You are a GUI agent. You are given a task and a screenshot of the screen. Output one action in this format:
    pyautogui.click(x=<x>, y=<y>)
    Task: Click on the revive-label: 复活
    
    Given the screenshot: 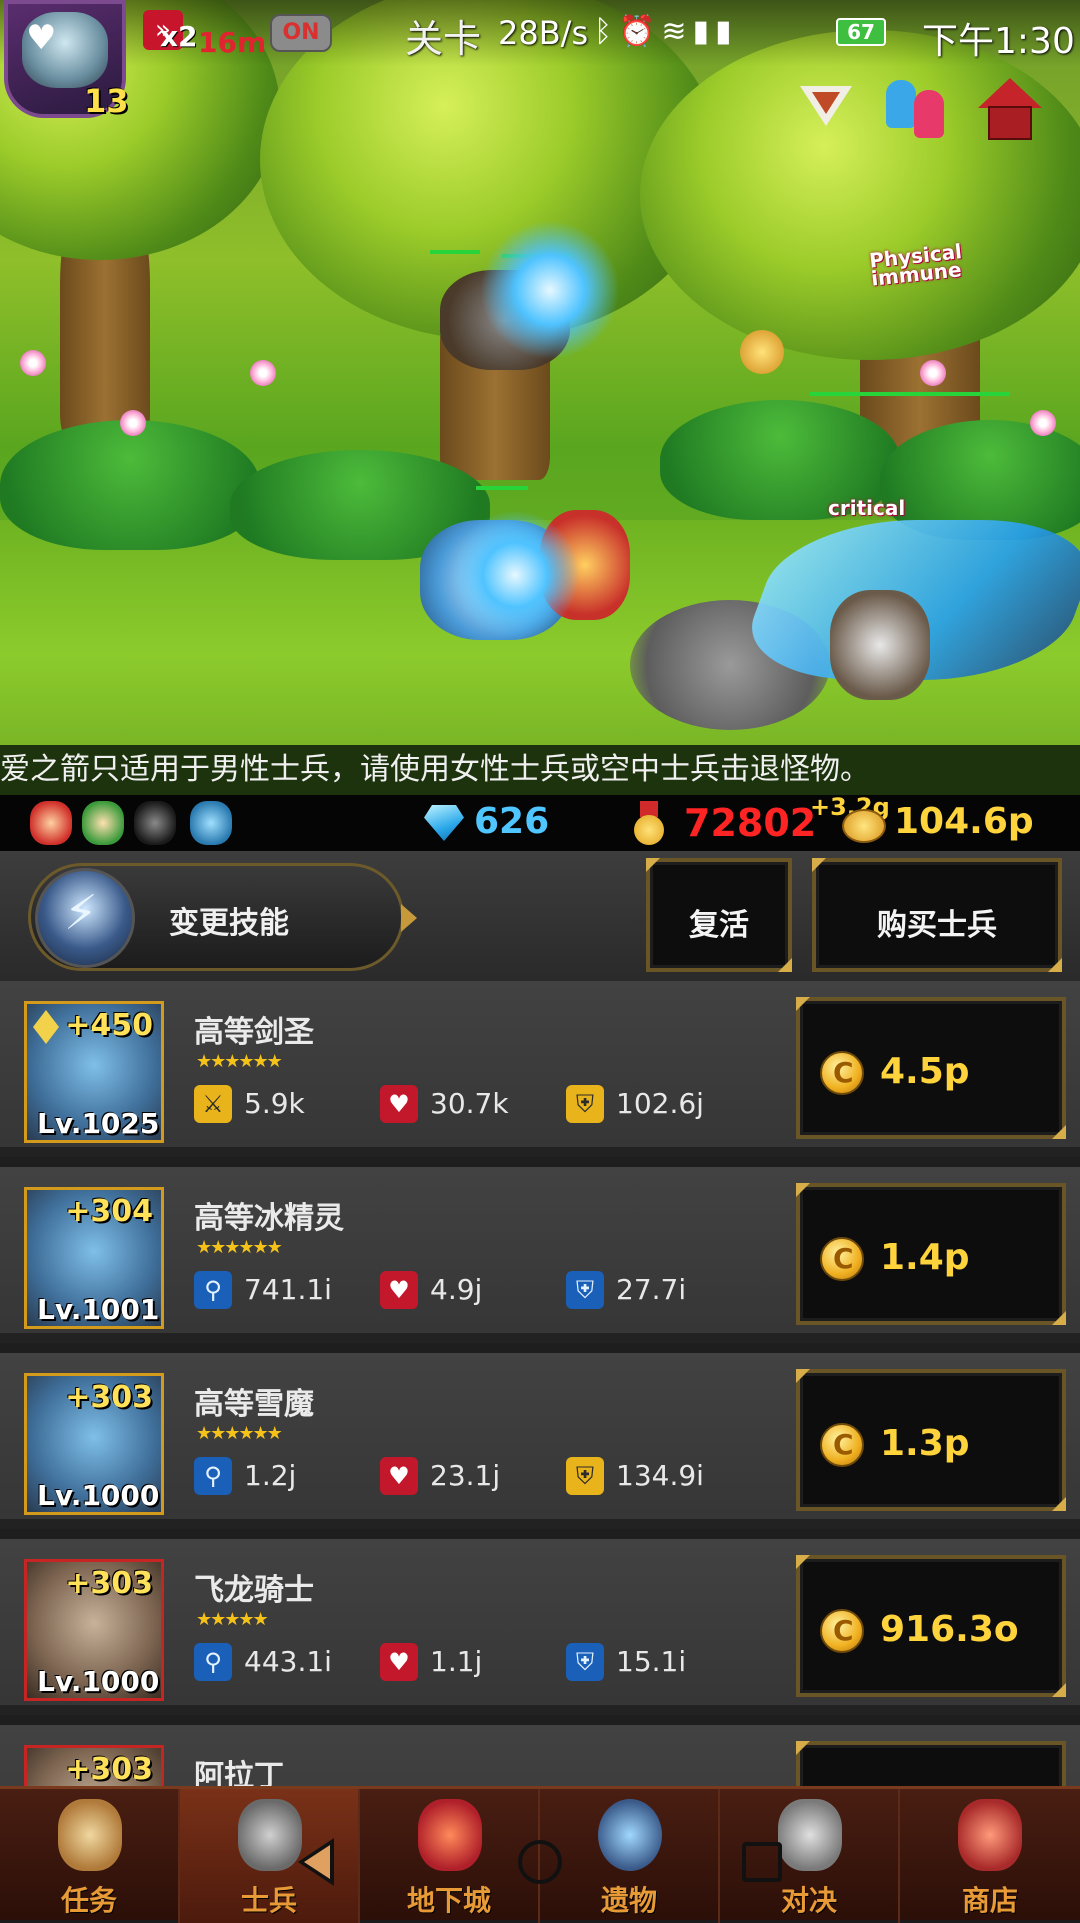 What is the action you would take?
    pyautogui.click(x=719, y=925)
    